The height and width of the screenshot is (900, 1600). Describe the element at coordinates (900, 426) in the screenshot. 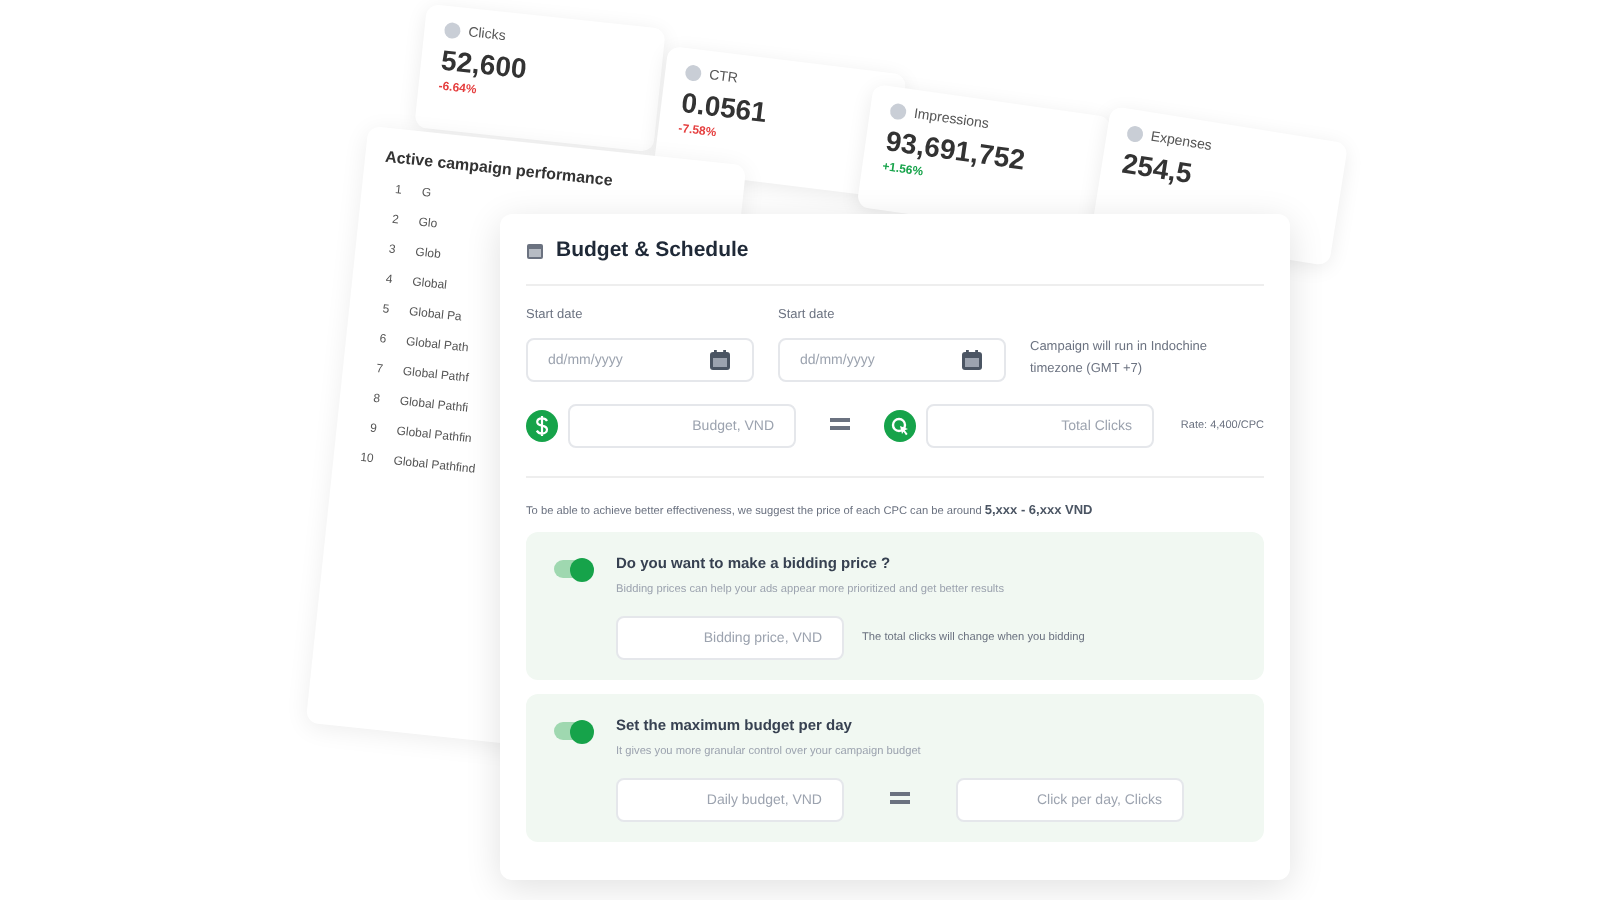

I see `click-icon` at that location.